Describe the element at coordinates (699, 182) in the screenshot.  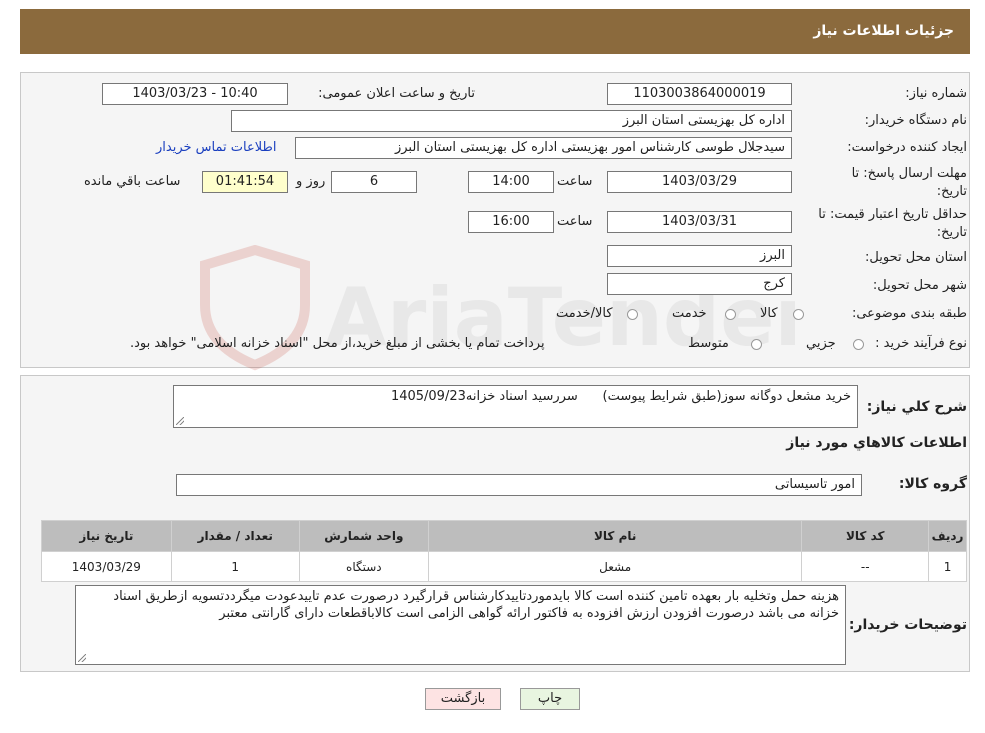
I see `deadline-date-field: 1403/03/29` at that location.